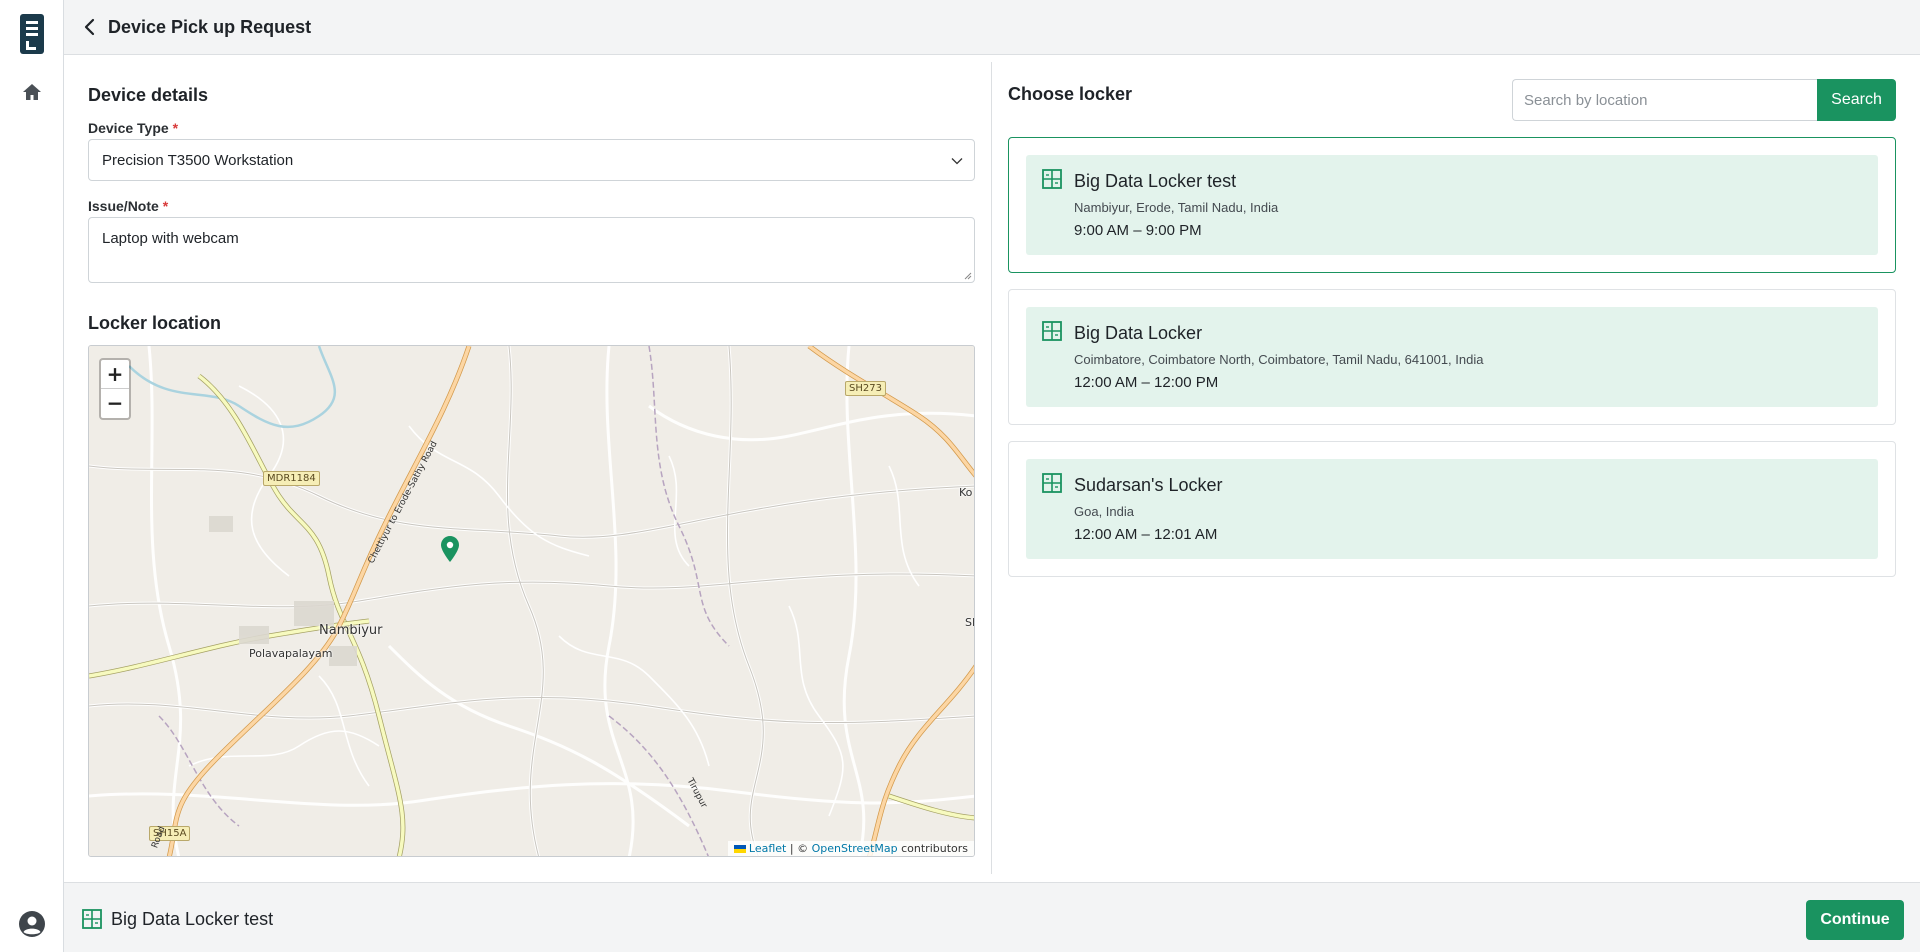 This screenshot has width=1920, height=952. What do you see at coordinates (1855, 920) in the screenshot?
I see `continue-button: Continue` at bounding box center [1855, 920].